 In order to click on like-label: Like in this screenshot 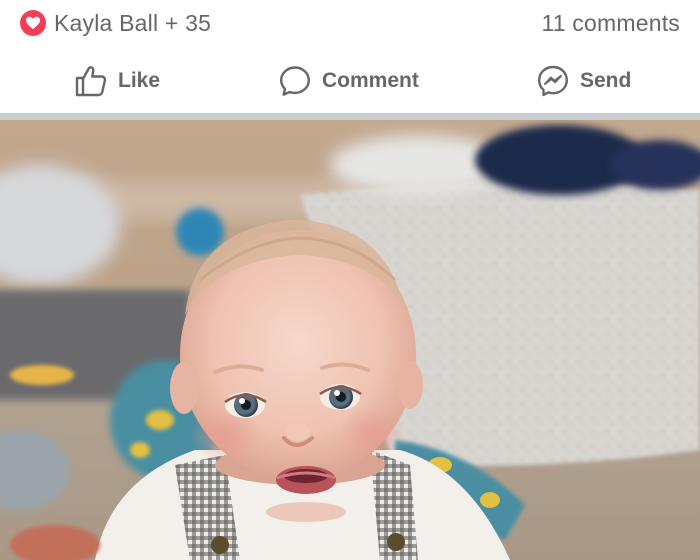, I will do `click(139, 80)`.